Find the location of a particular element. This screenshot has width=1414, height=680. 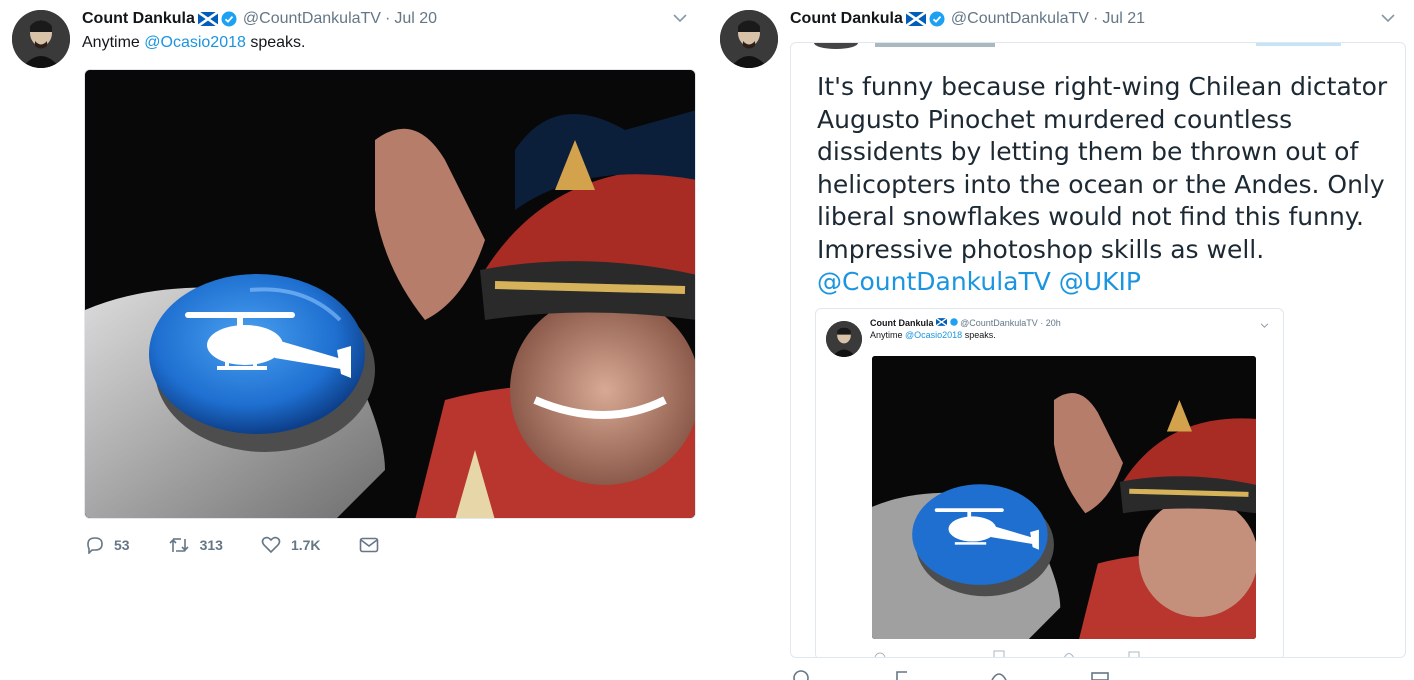

embedded-tweet-media-image is located at coordinates (1064, 497).